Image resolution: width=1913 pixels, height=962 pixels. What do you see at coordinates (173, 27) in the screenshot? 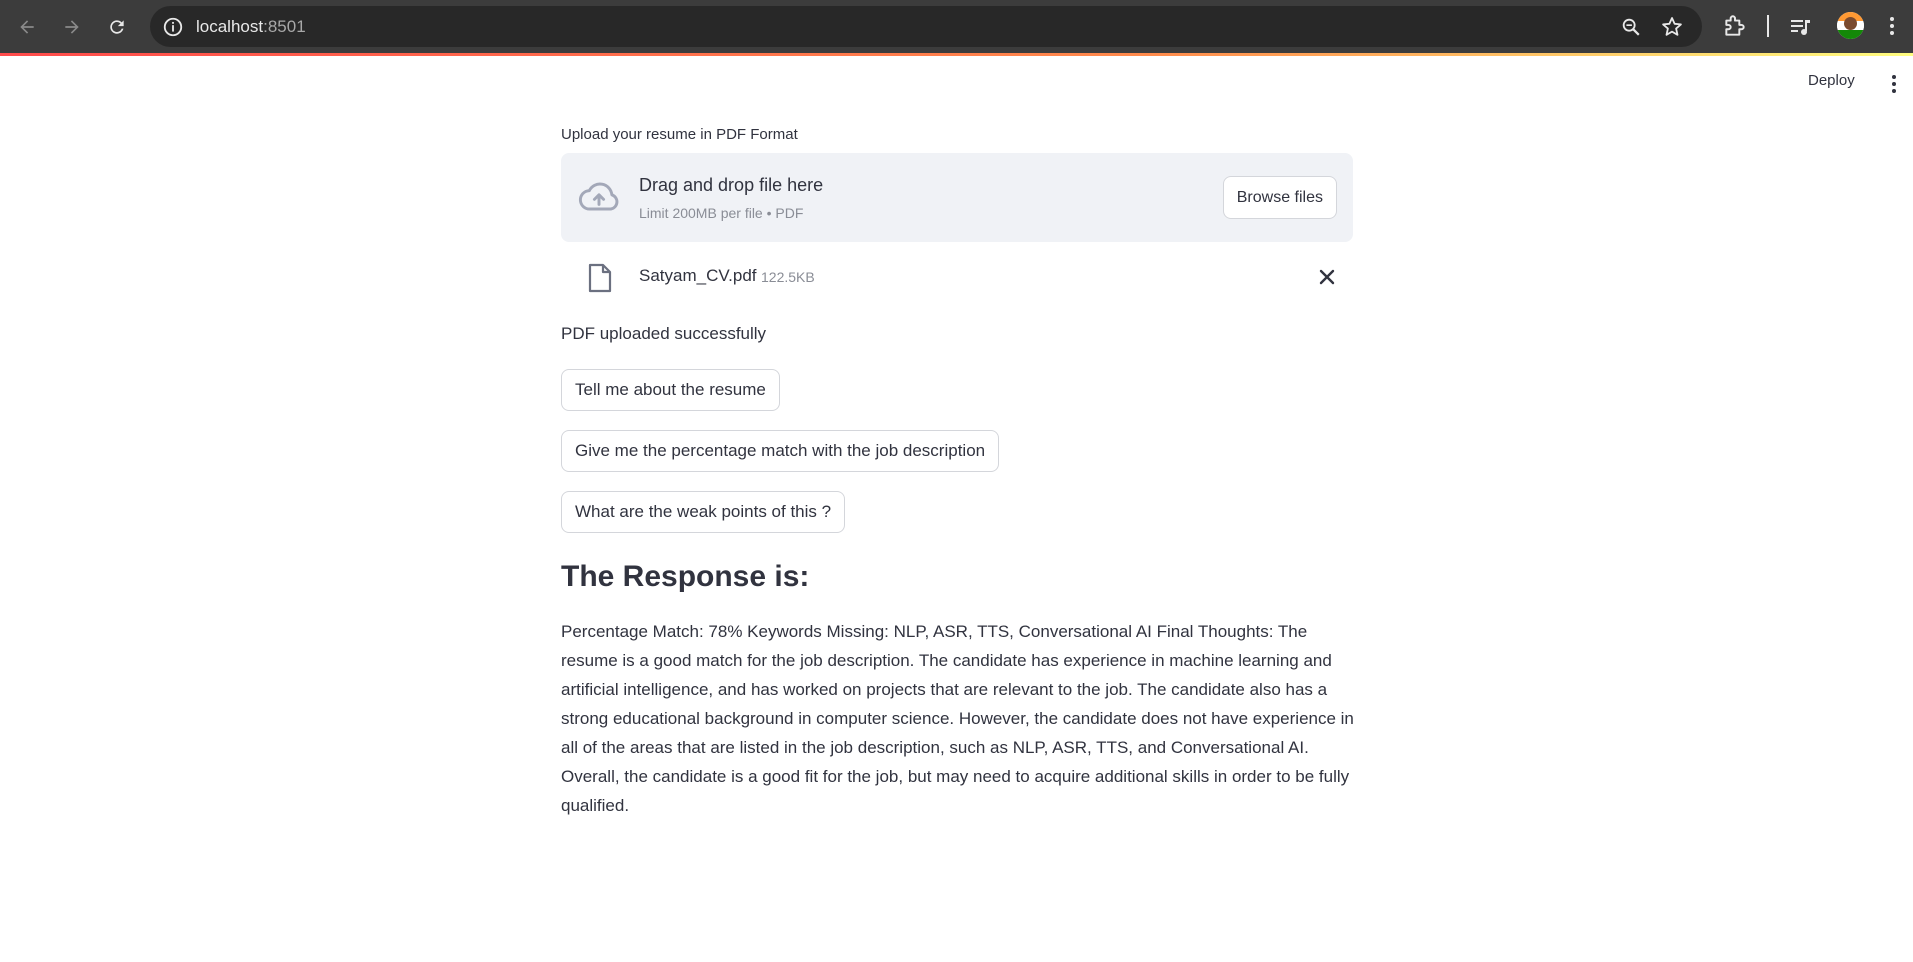
I see `site-info-icon` at bounding box center [173, 27].